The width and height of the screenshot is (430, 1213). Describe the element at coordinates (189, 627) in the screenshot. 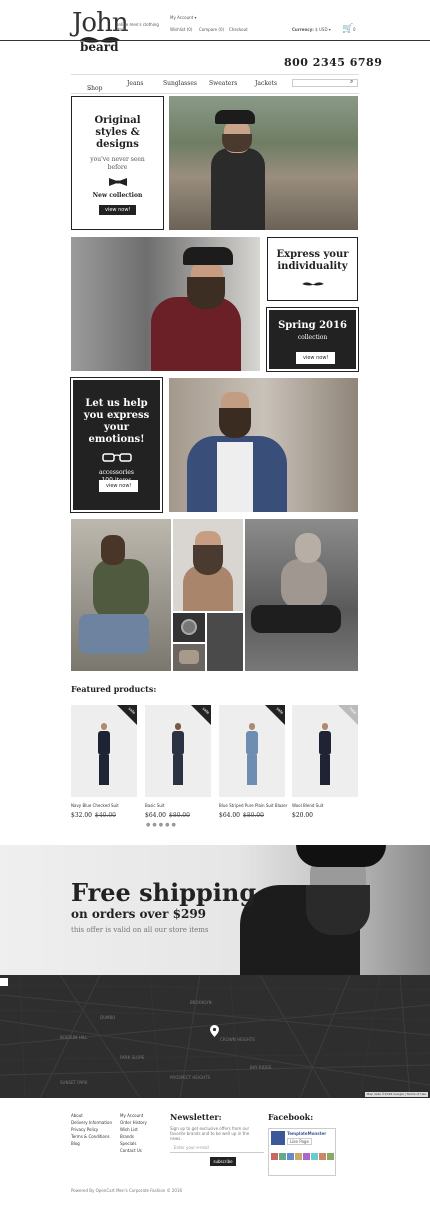

I see `photo-watch` at that location.